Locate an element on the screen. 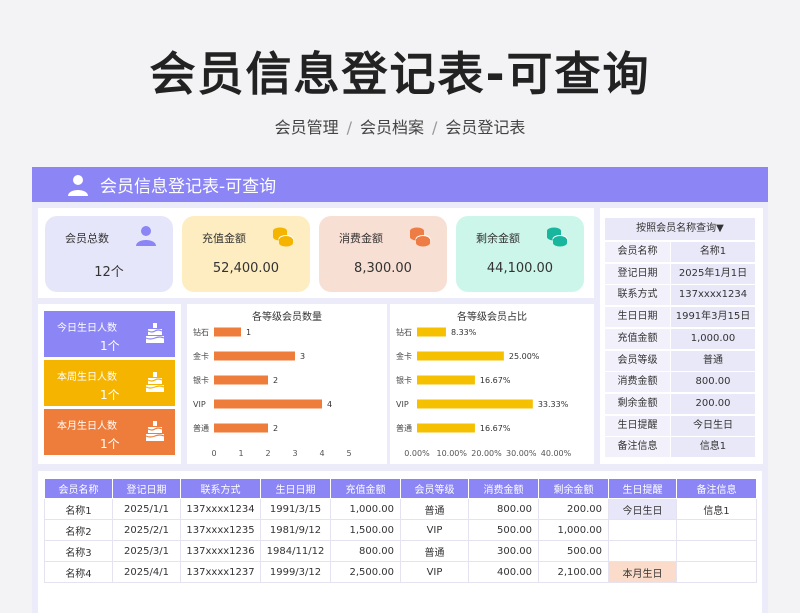 The image size is (800, 613). breadcrumb-item-member-archive: 会员档案 is located at coordinates (392, 127).